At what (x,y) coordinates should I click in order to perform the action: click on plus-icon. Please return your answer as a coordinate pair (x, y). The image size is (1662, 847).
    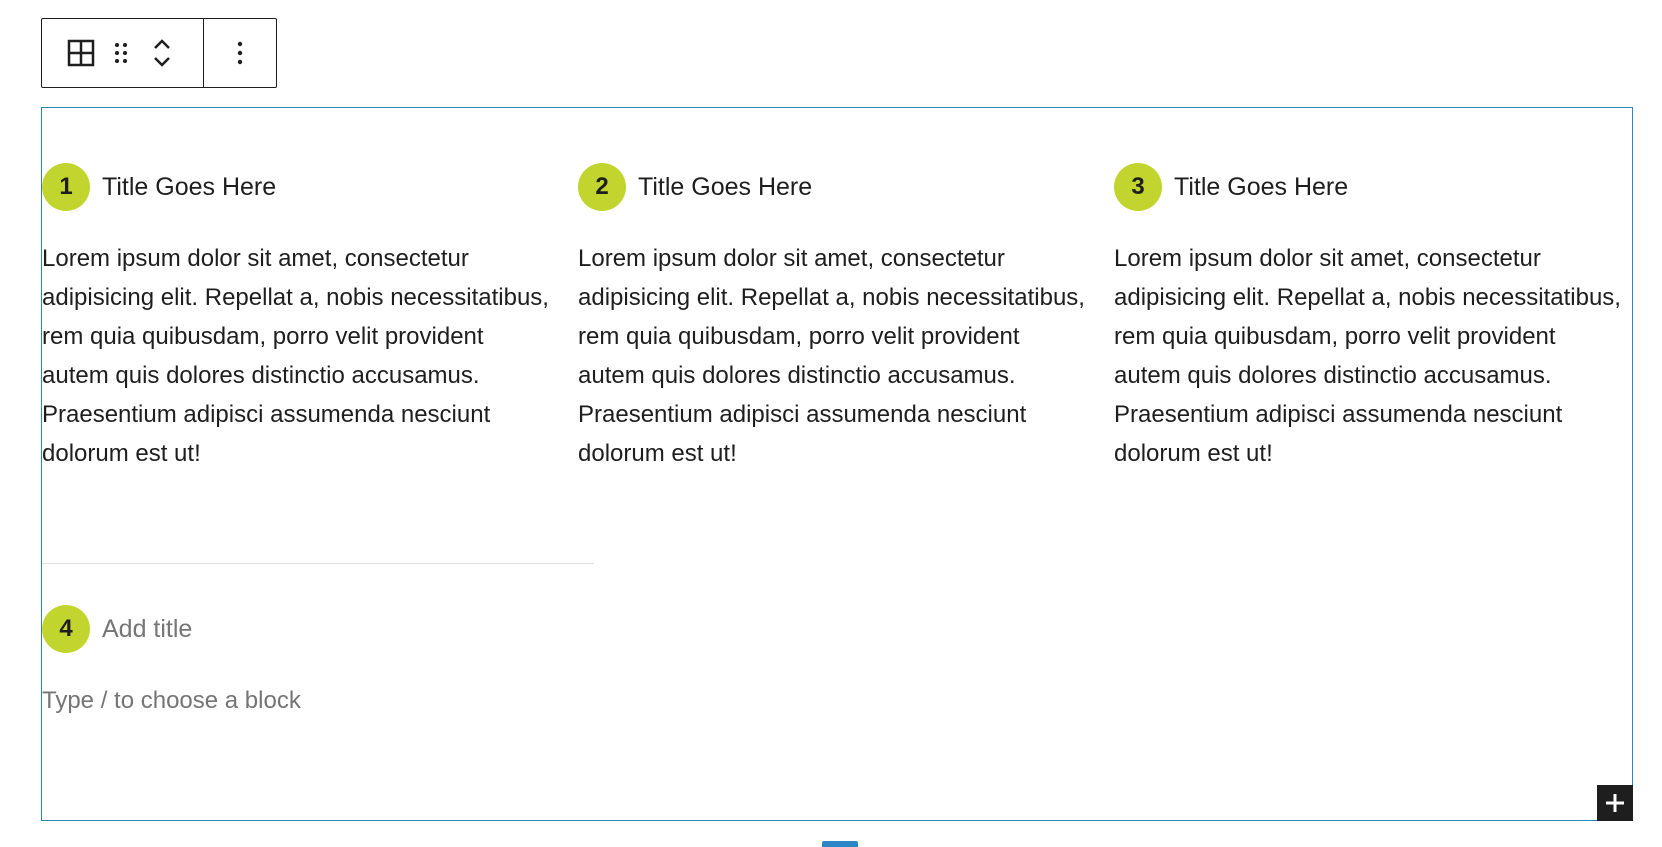
    Looking at the image, I should click on (1615, 803).